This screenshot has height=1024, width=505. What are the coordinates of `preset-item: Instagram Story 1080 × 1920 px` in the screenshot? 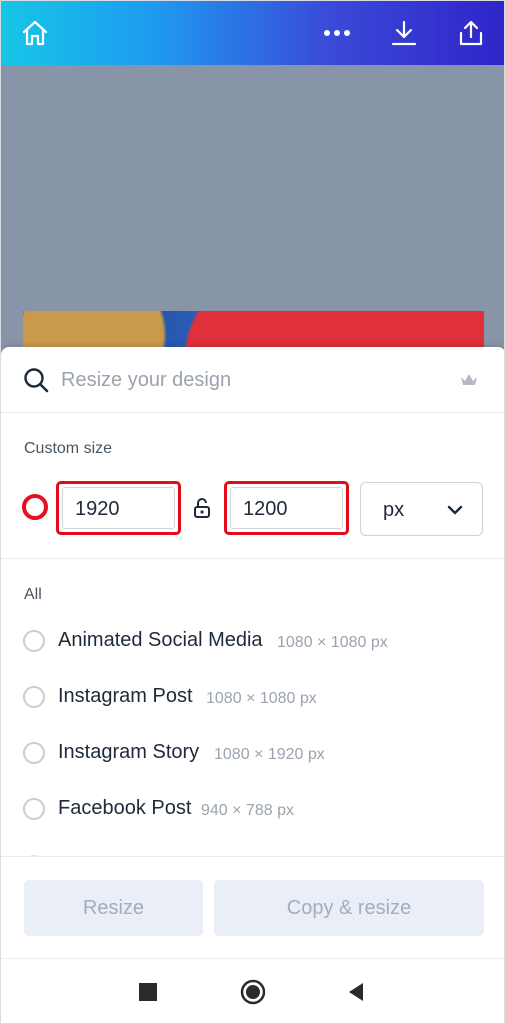 It's located at (252, 754).